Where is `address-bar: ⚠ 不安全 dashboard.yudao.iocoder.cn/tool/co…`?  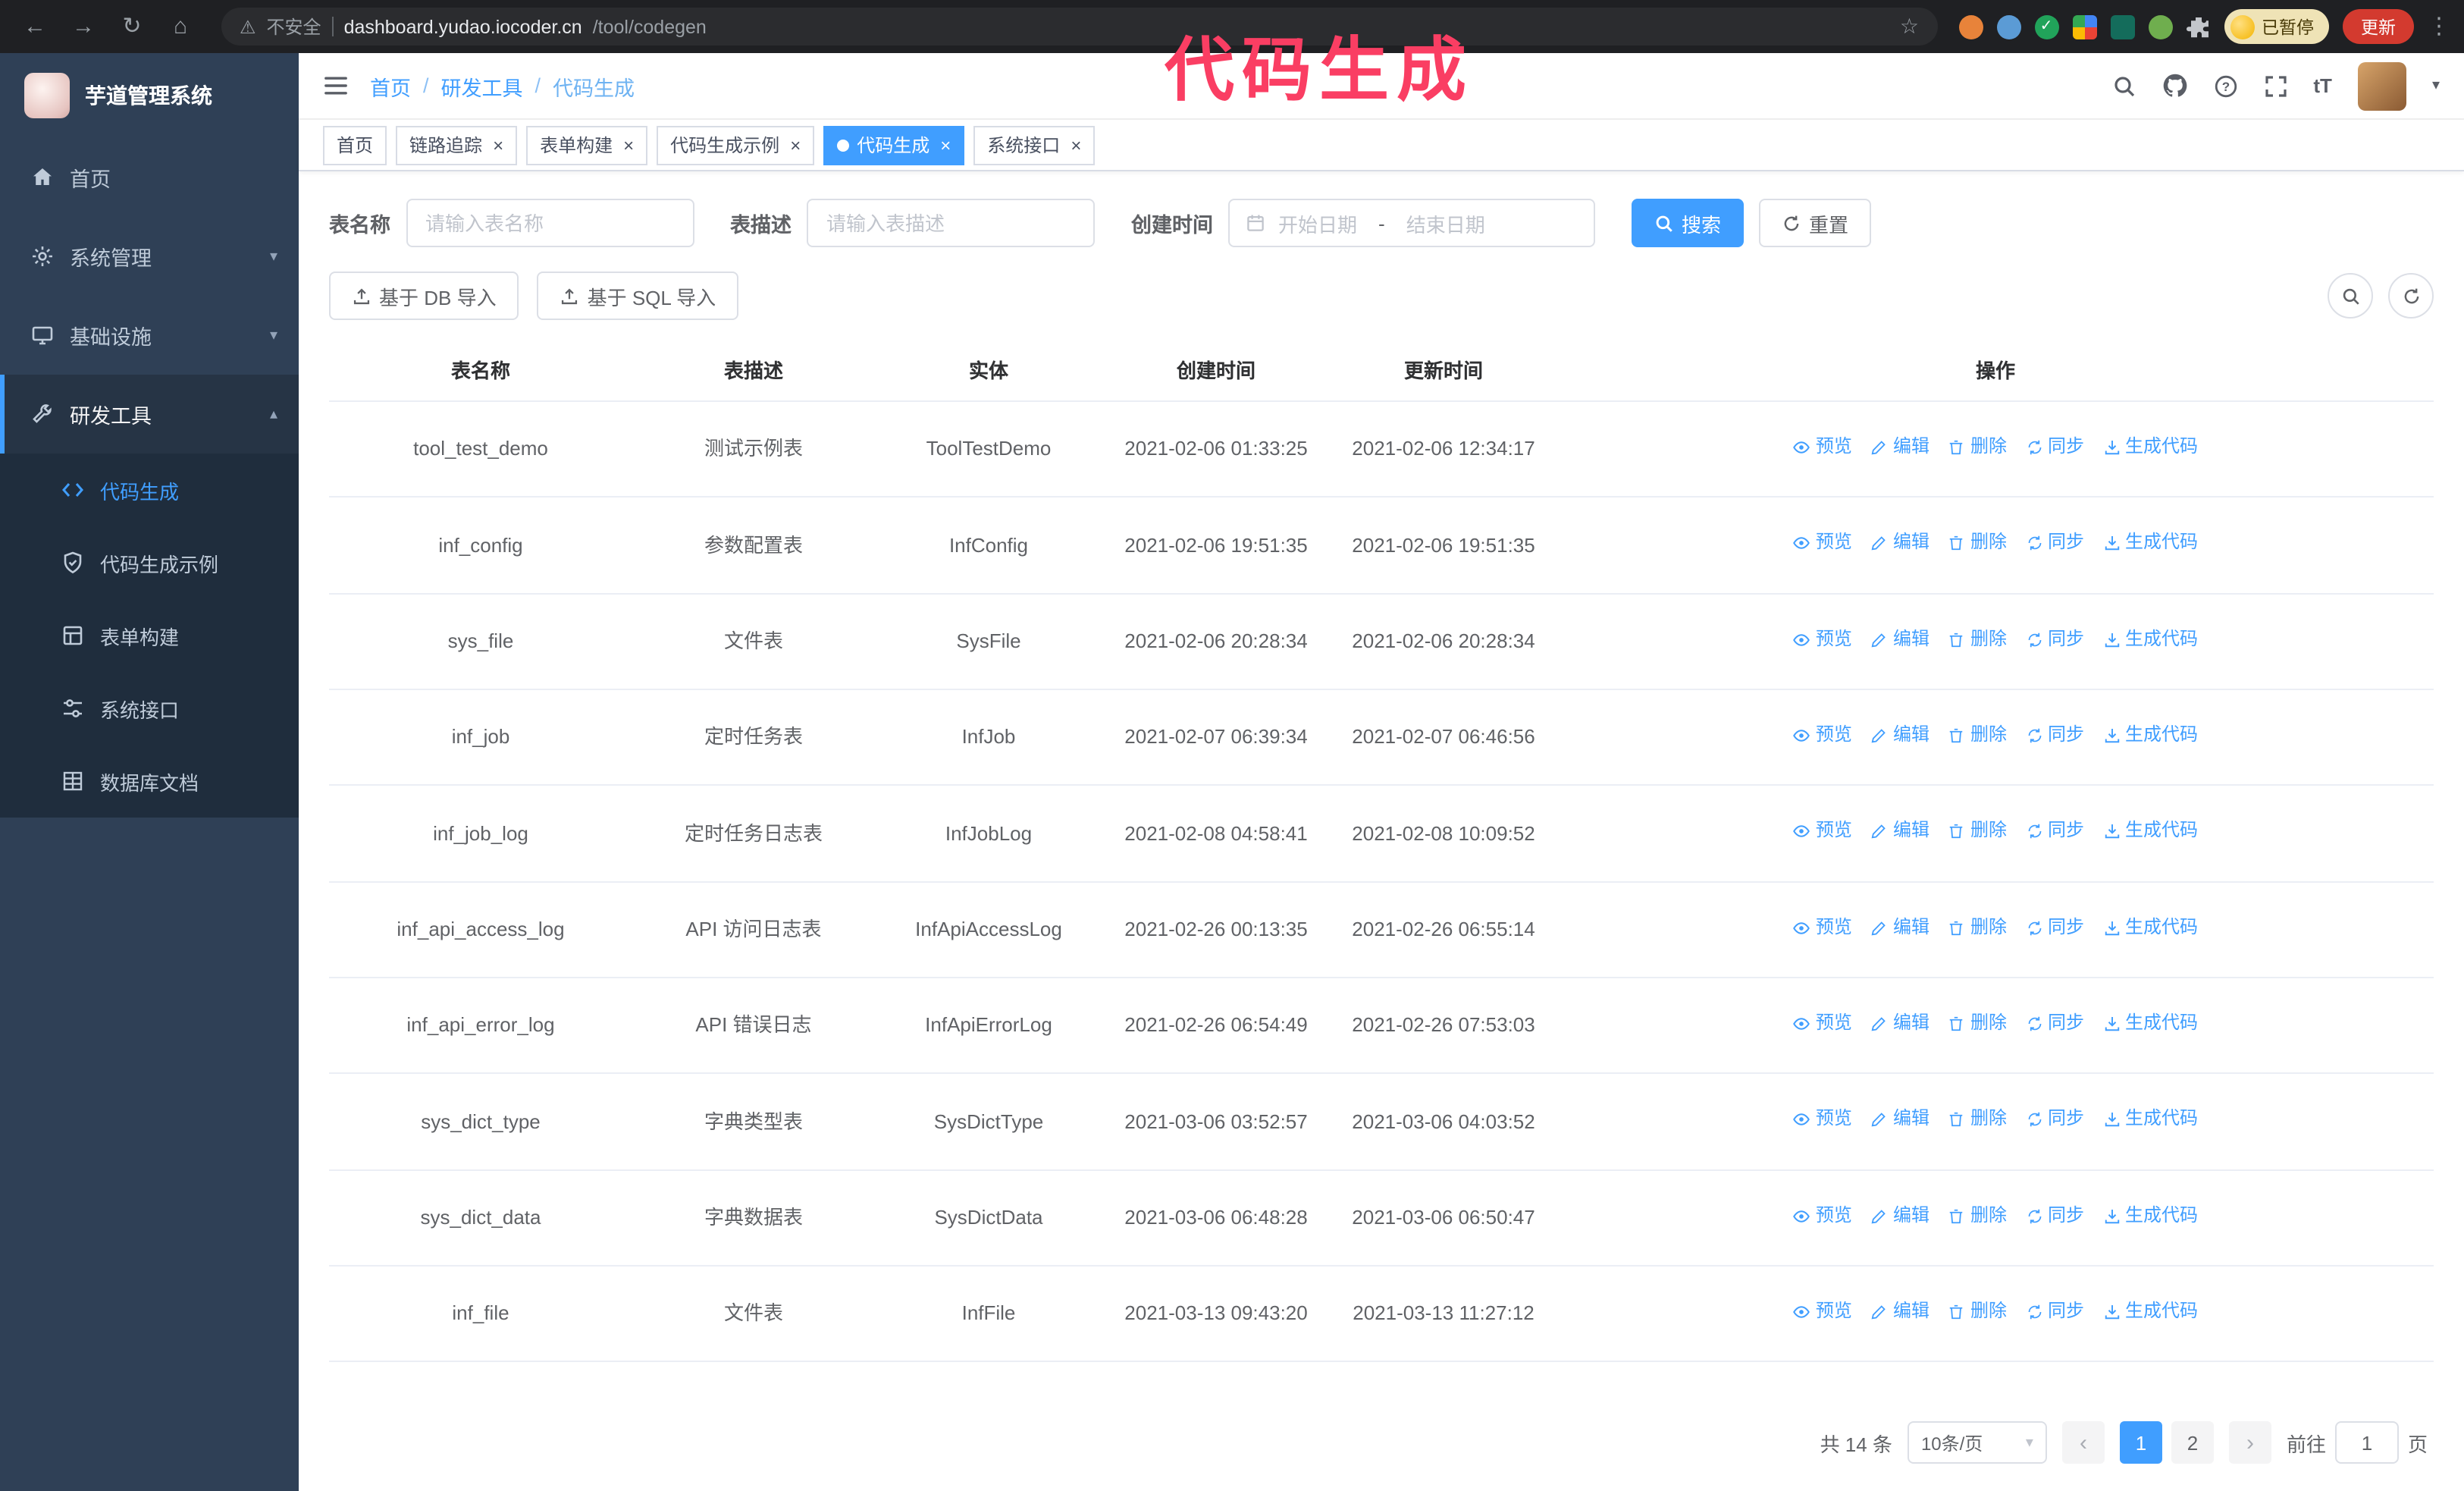 address-bar: ⚠ 不安全 dashboard.yudao.iocoder.cn/tool/co… is located at coordinates (1079, 27).